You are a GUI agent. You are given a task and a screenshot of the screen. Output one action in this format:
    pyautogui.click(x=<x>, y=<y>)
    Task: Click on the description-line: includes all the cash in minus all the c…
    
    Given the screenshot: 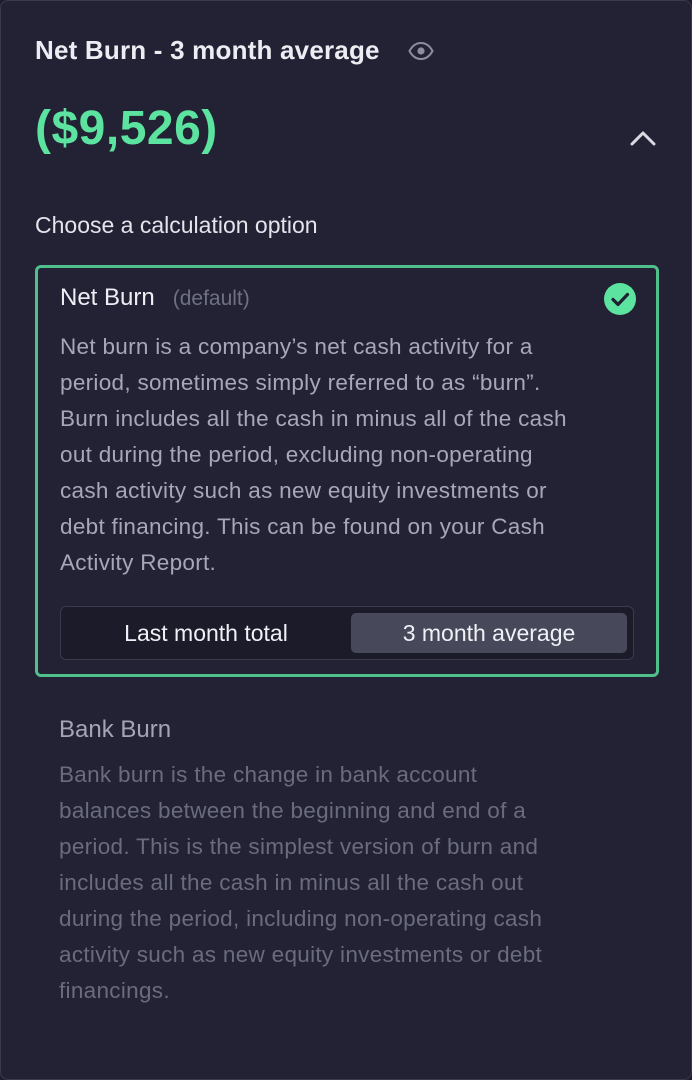 What is the action you would take?
    pyautogui.click(x=291, y=882)
    